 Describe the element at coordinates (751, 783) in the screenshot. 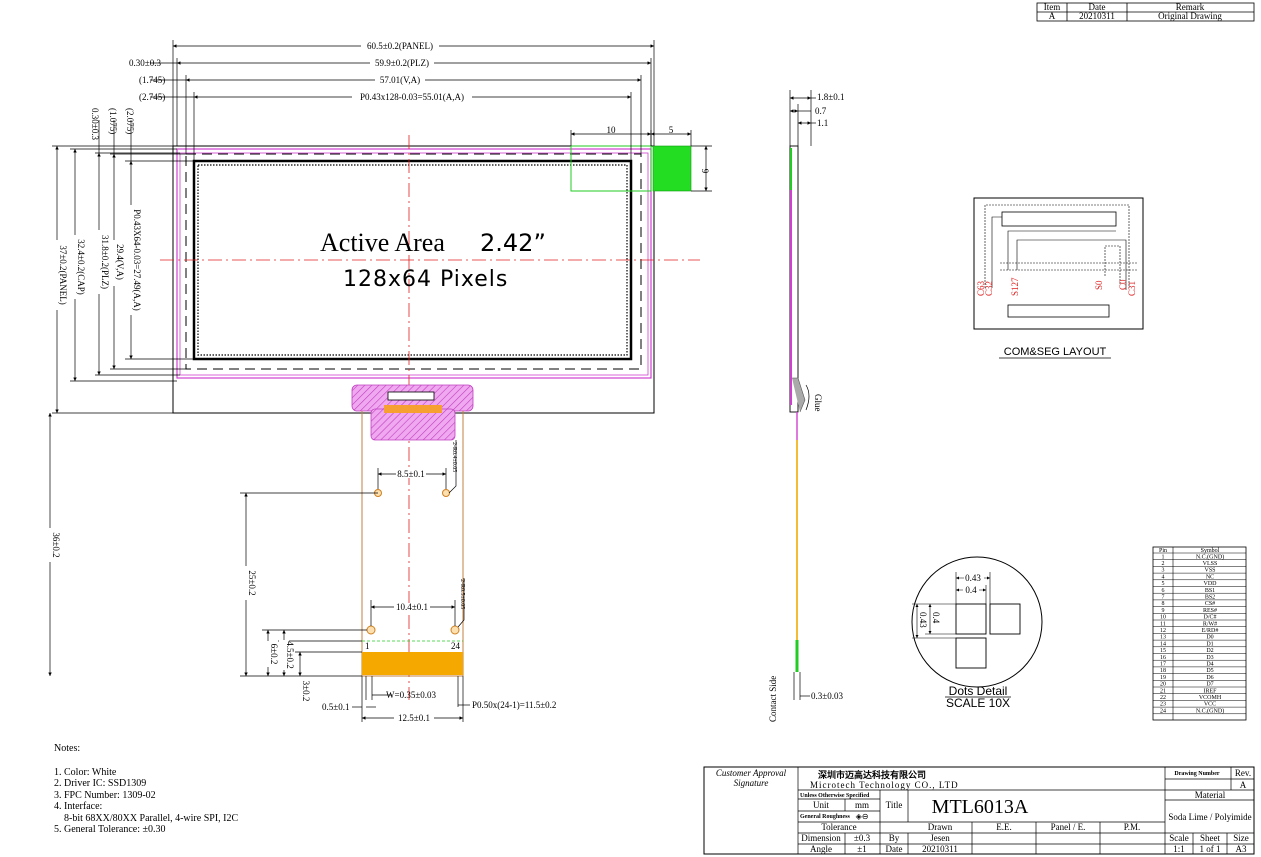

I see `signature: Signature` at that location.